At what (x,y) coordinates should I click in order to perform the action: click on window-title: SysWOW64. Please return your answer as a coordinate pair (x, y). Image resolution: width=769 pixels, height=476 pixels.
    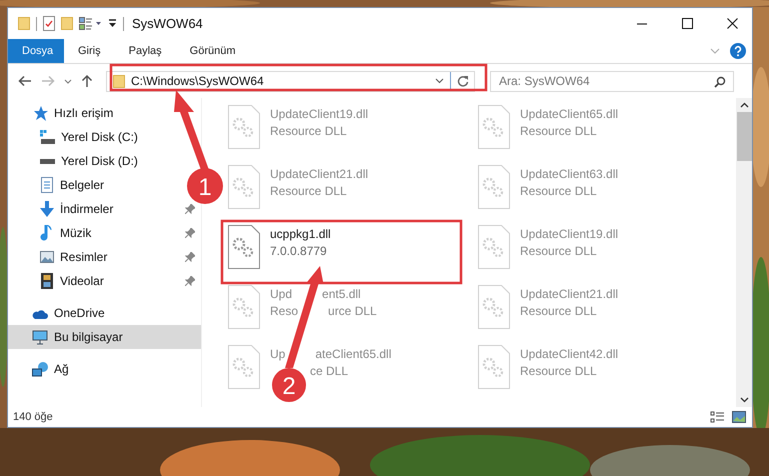
    Looking at the image, I should click on (167, 23).